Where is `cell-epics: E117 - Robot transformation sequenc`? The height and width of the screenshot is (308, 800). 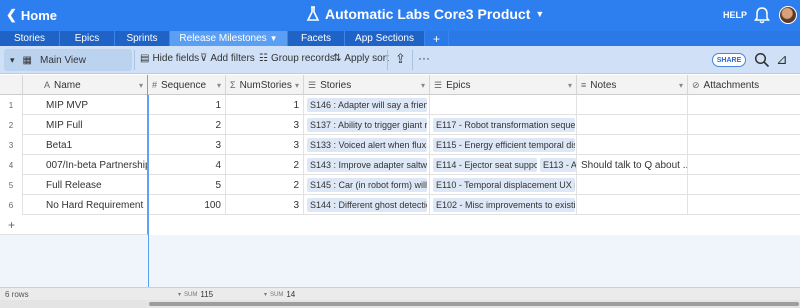
cell-epics: E117 - Robot transformation sequenc is located at coordinates (503, 125).